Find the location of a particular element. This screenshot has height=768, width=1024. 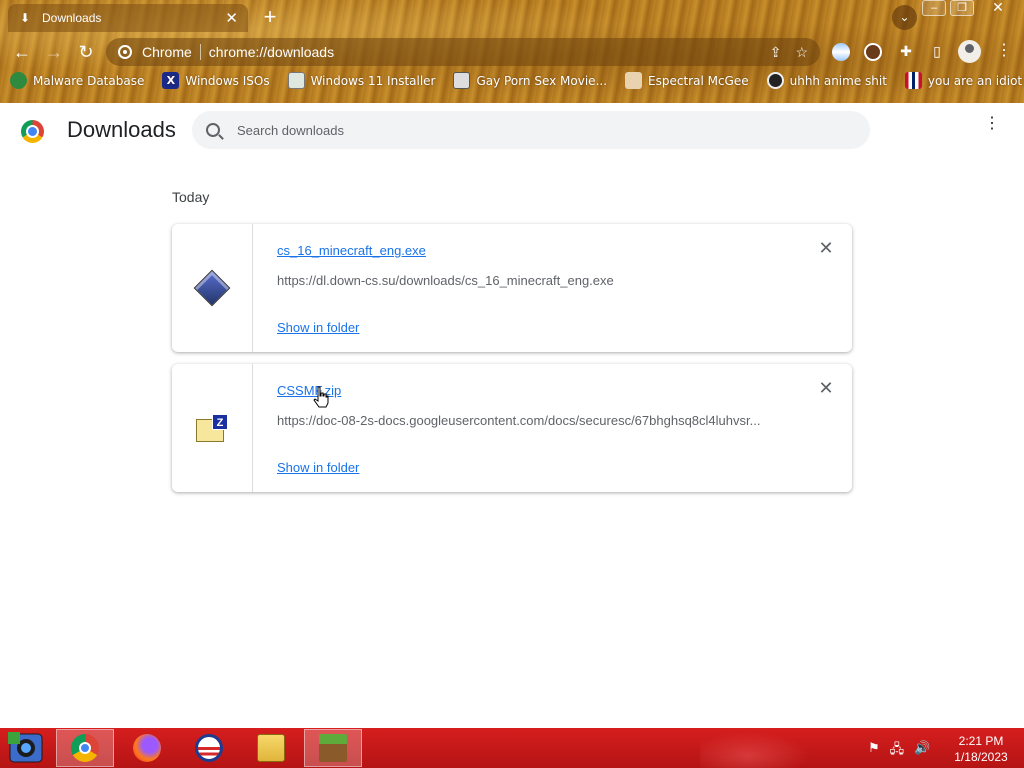

tab-downloads: ⬇ Downloads ✕ is located at coordinates (128, 18).